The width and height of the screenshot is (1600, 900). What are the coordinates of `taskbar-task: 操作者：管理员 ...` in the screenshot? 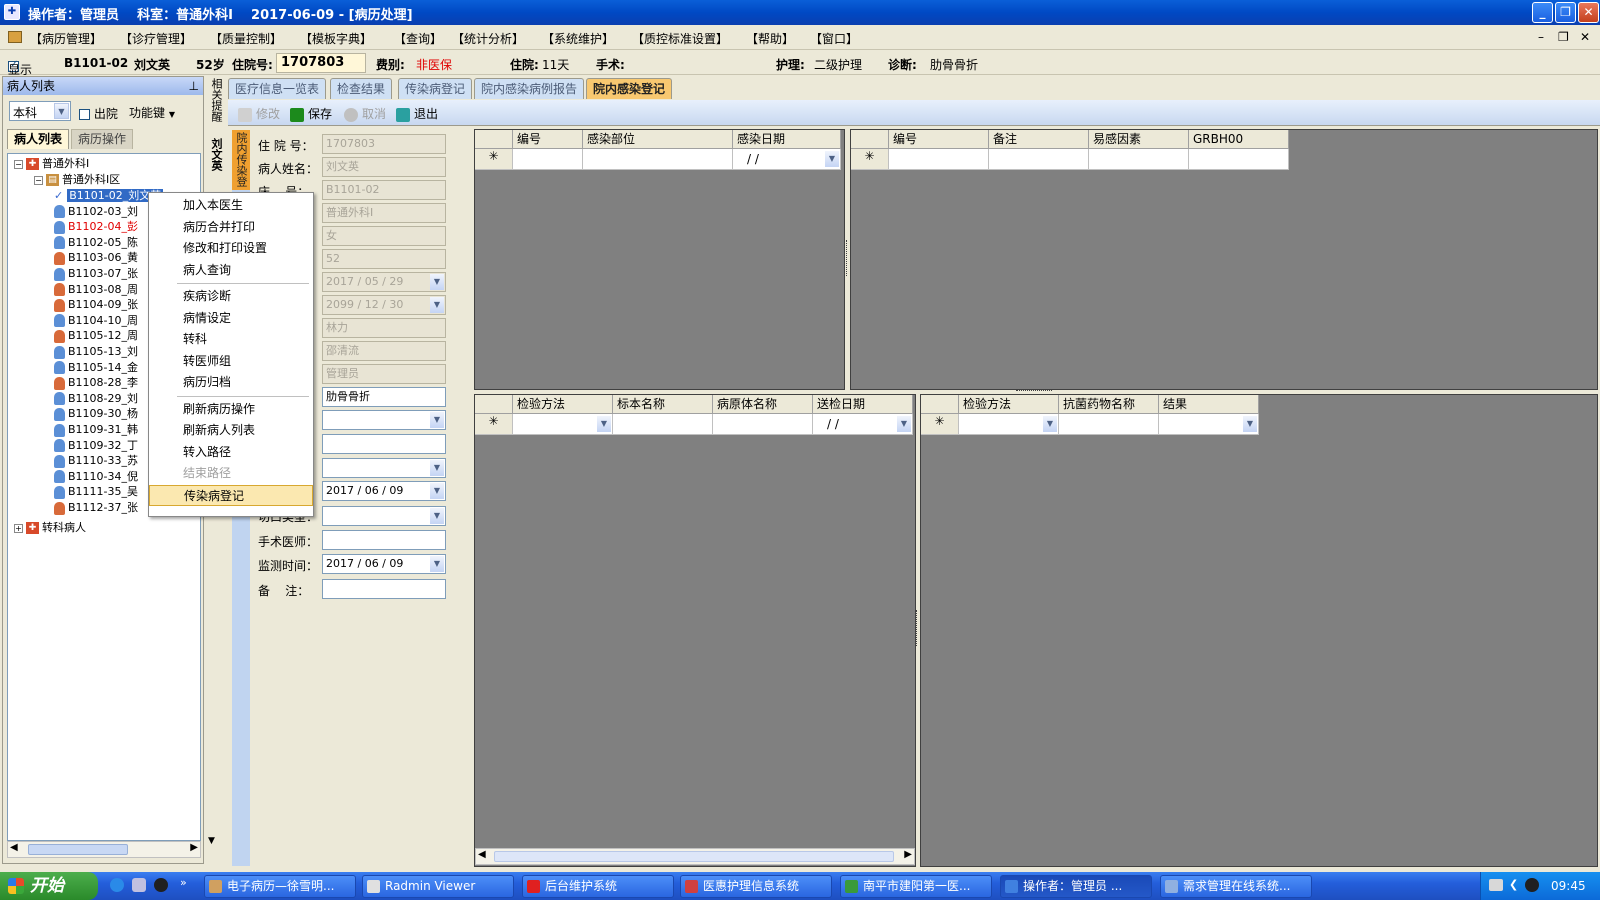 It's located at (1076, 886).